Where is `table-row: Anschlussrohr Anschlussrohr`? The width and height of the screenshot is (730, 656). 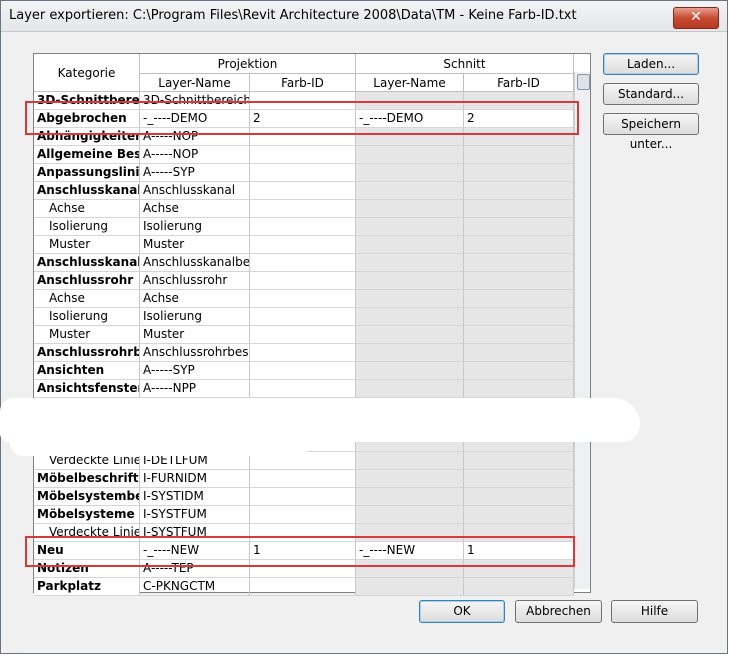 table-row: Anschlussrohr Anschlussrohr is located at coordinates (304, 281).